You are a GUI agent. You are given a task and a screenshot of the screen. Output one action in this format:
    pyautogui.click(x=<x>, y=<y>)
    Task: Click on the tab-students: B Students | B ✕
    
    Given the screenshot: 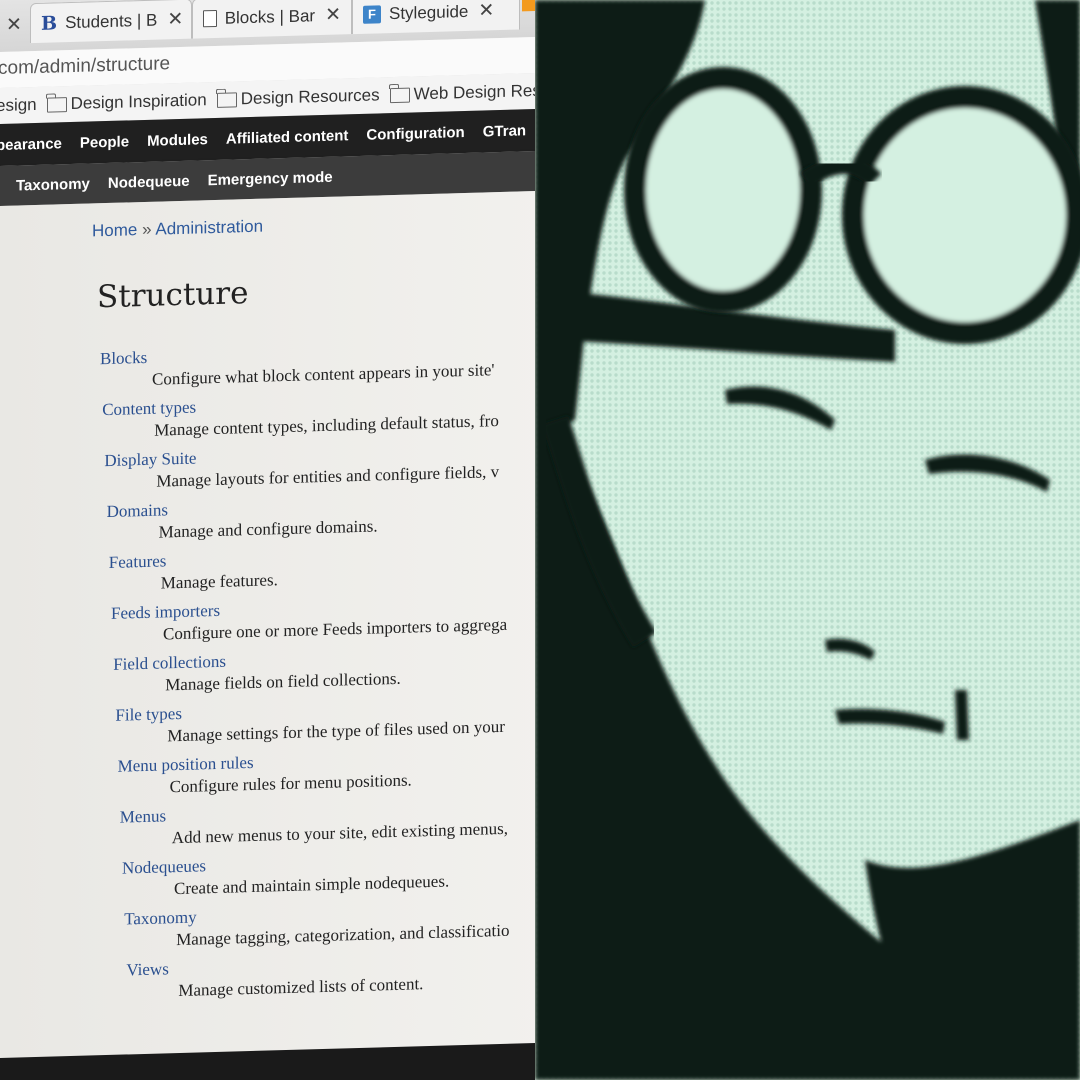 What is the action you would take?
    pyautogui.click(x=111, y=22)
    